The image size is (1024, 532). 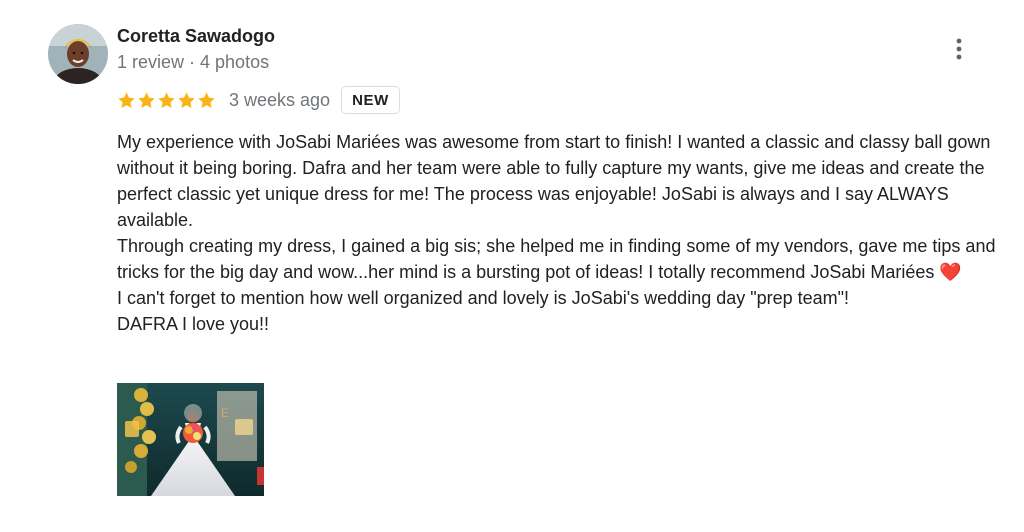 I want to click on more-vert-icon, so click(x=959, y=49).